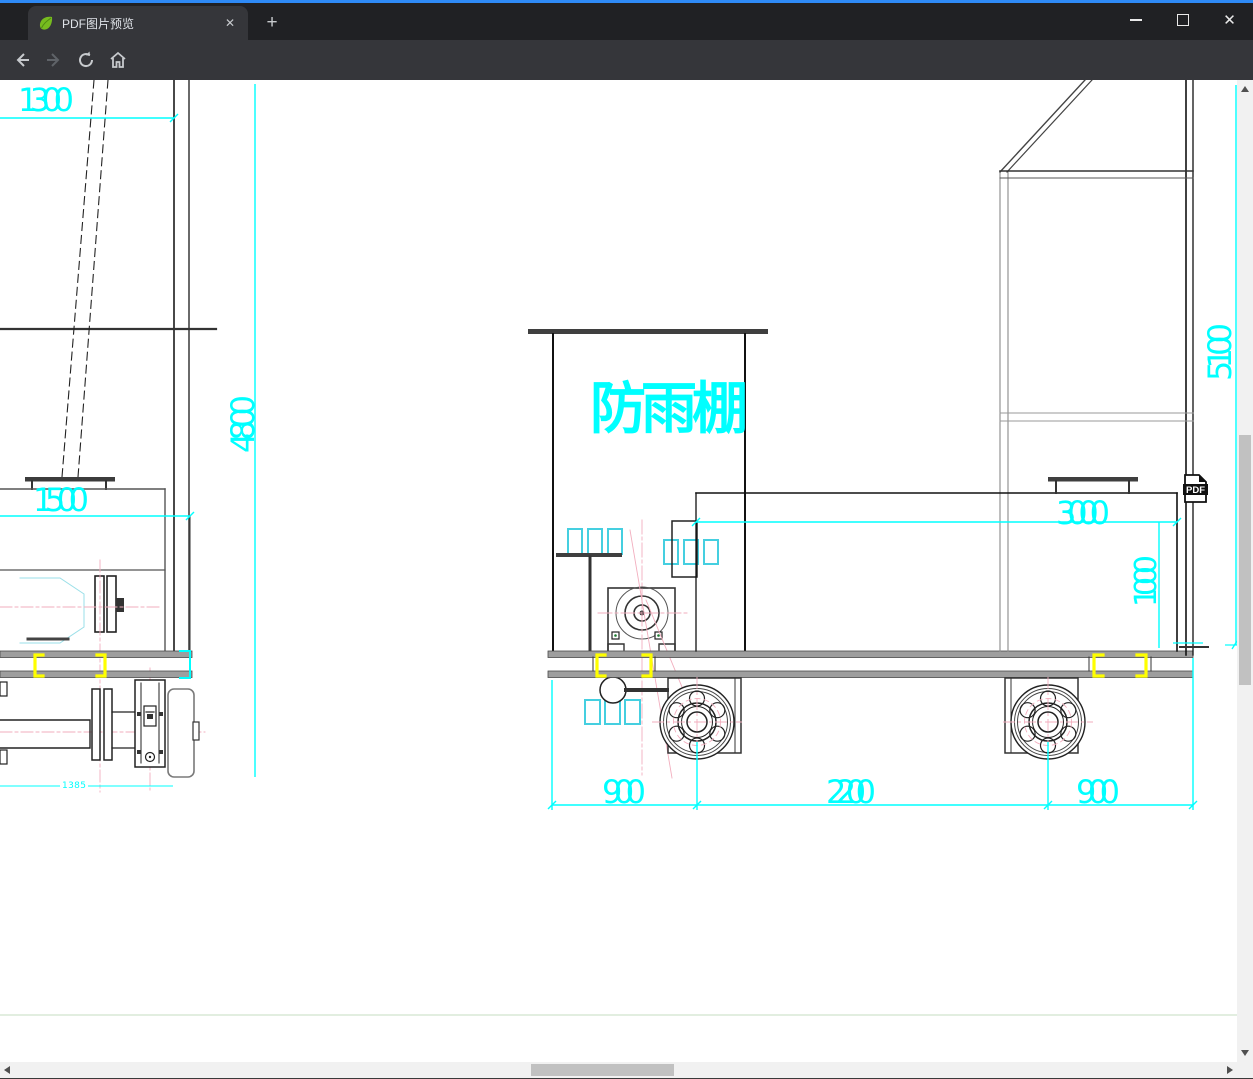 The image size is (1253, 1079). I want to click on svg-text: 2200, so click(851, 792).